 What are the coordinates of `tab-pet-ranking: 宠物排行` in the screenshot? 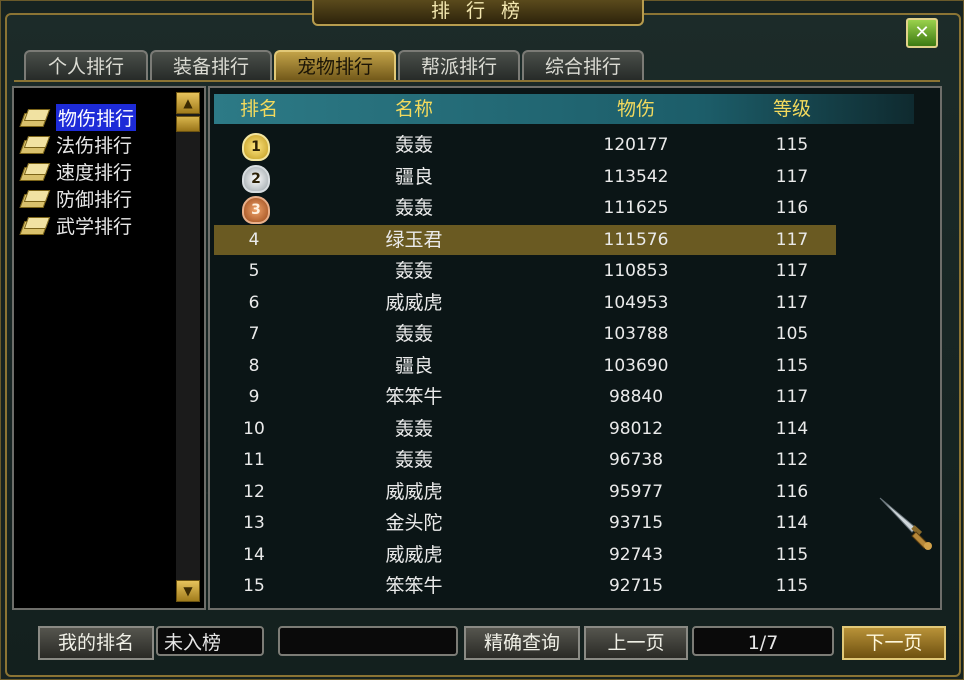 It's located at (335, 66).